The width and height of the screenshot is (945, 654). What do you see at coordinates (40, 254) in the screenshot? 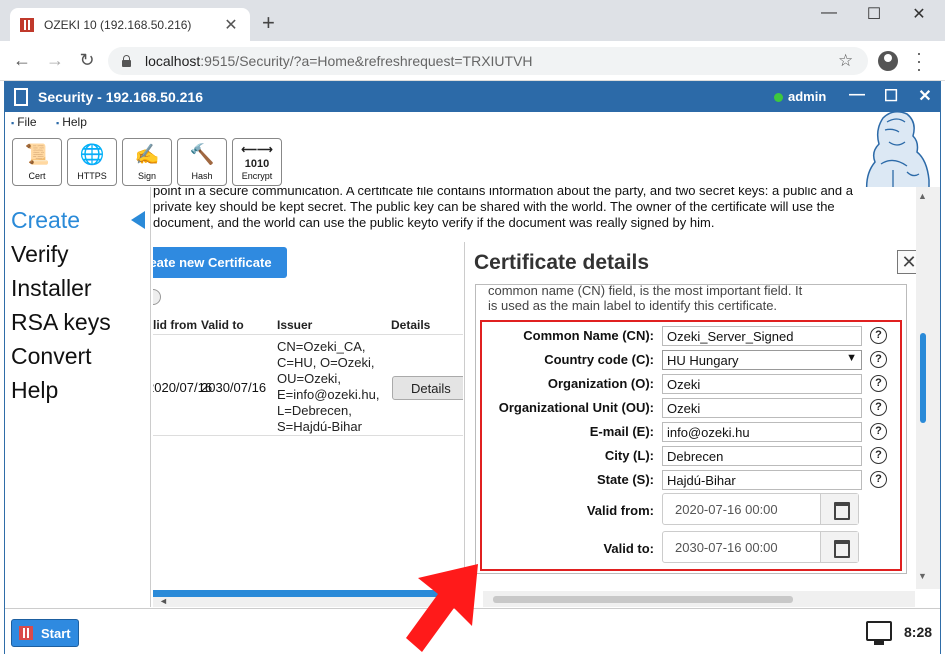
I see `sidebar-item-verify: Verify` at bounding box center [40, 254].